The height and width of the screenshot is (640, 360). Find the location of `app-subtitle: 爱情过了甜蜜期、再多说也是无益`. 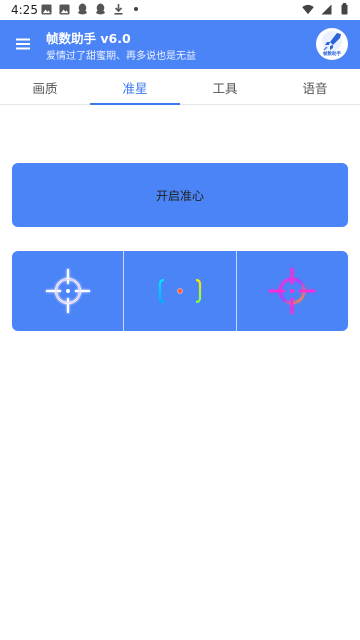

app-subtitle: 爱情过了甜蜜期、再多说也是无益 is located at coordinates (121, 56).